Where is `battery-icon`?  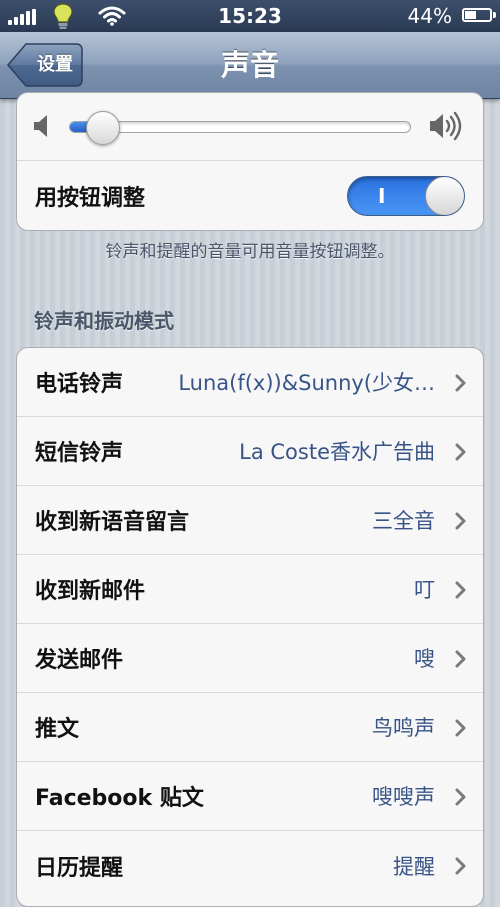
battery-icon is located at coordinates (479, 15).